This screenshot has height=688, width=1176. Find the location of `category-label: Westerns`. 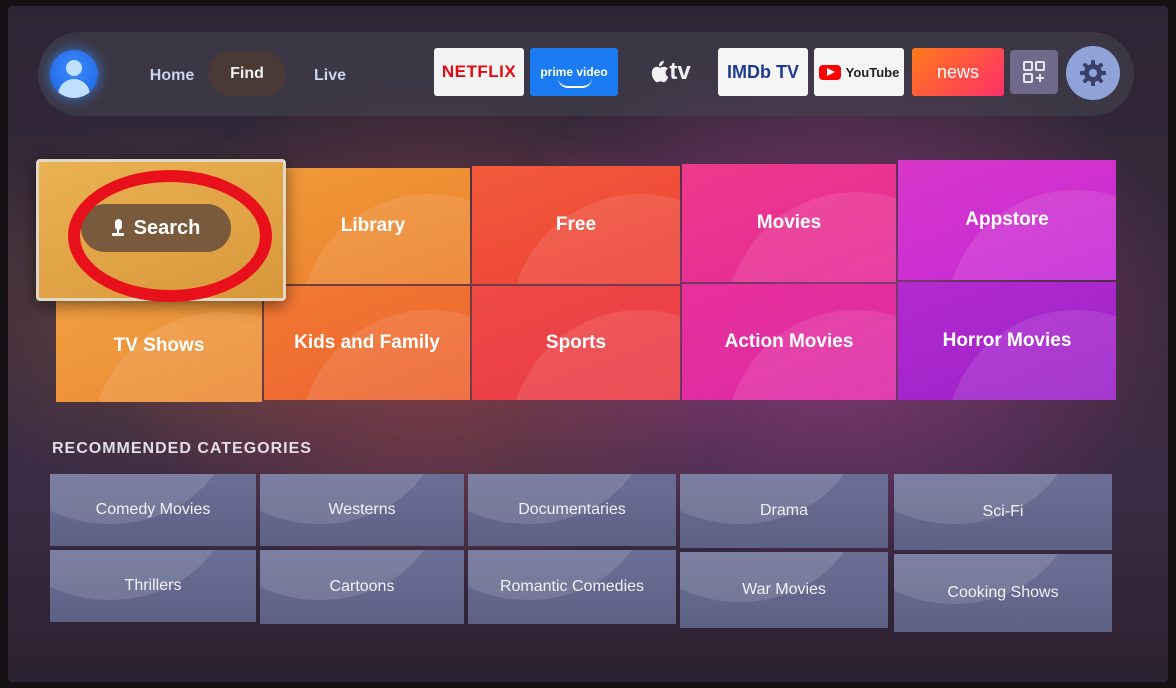

category-label: Westerns is located at coordinates (362, 509).